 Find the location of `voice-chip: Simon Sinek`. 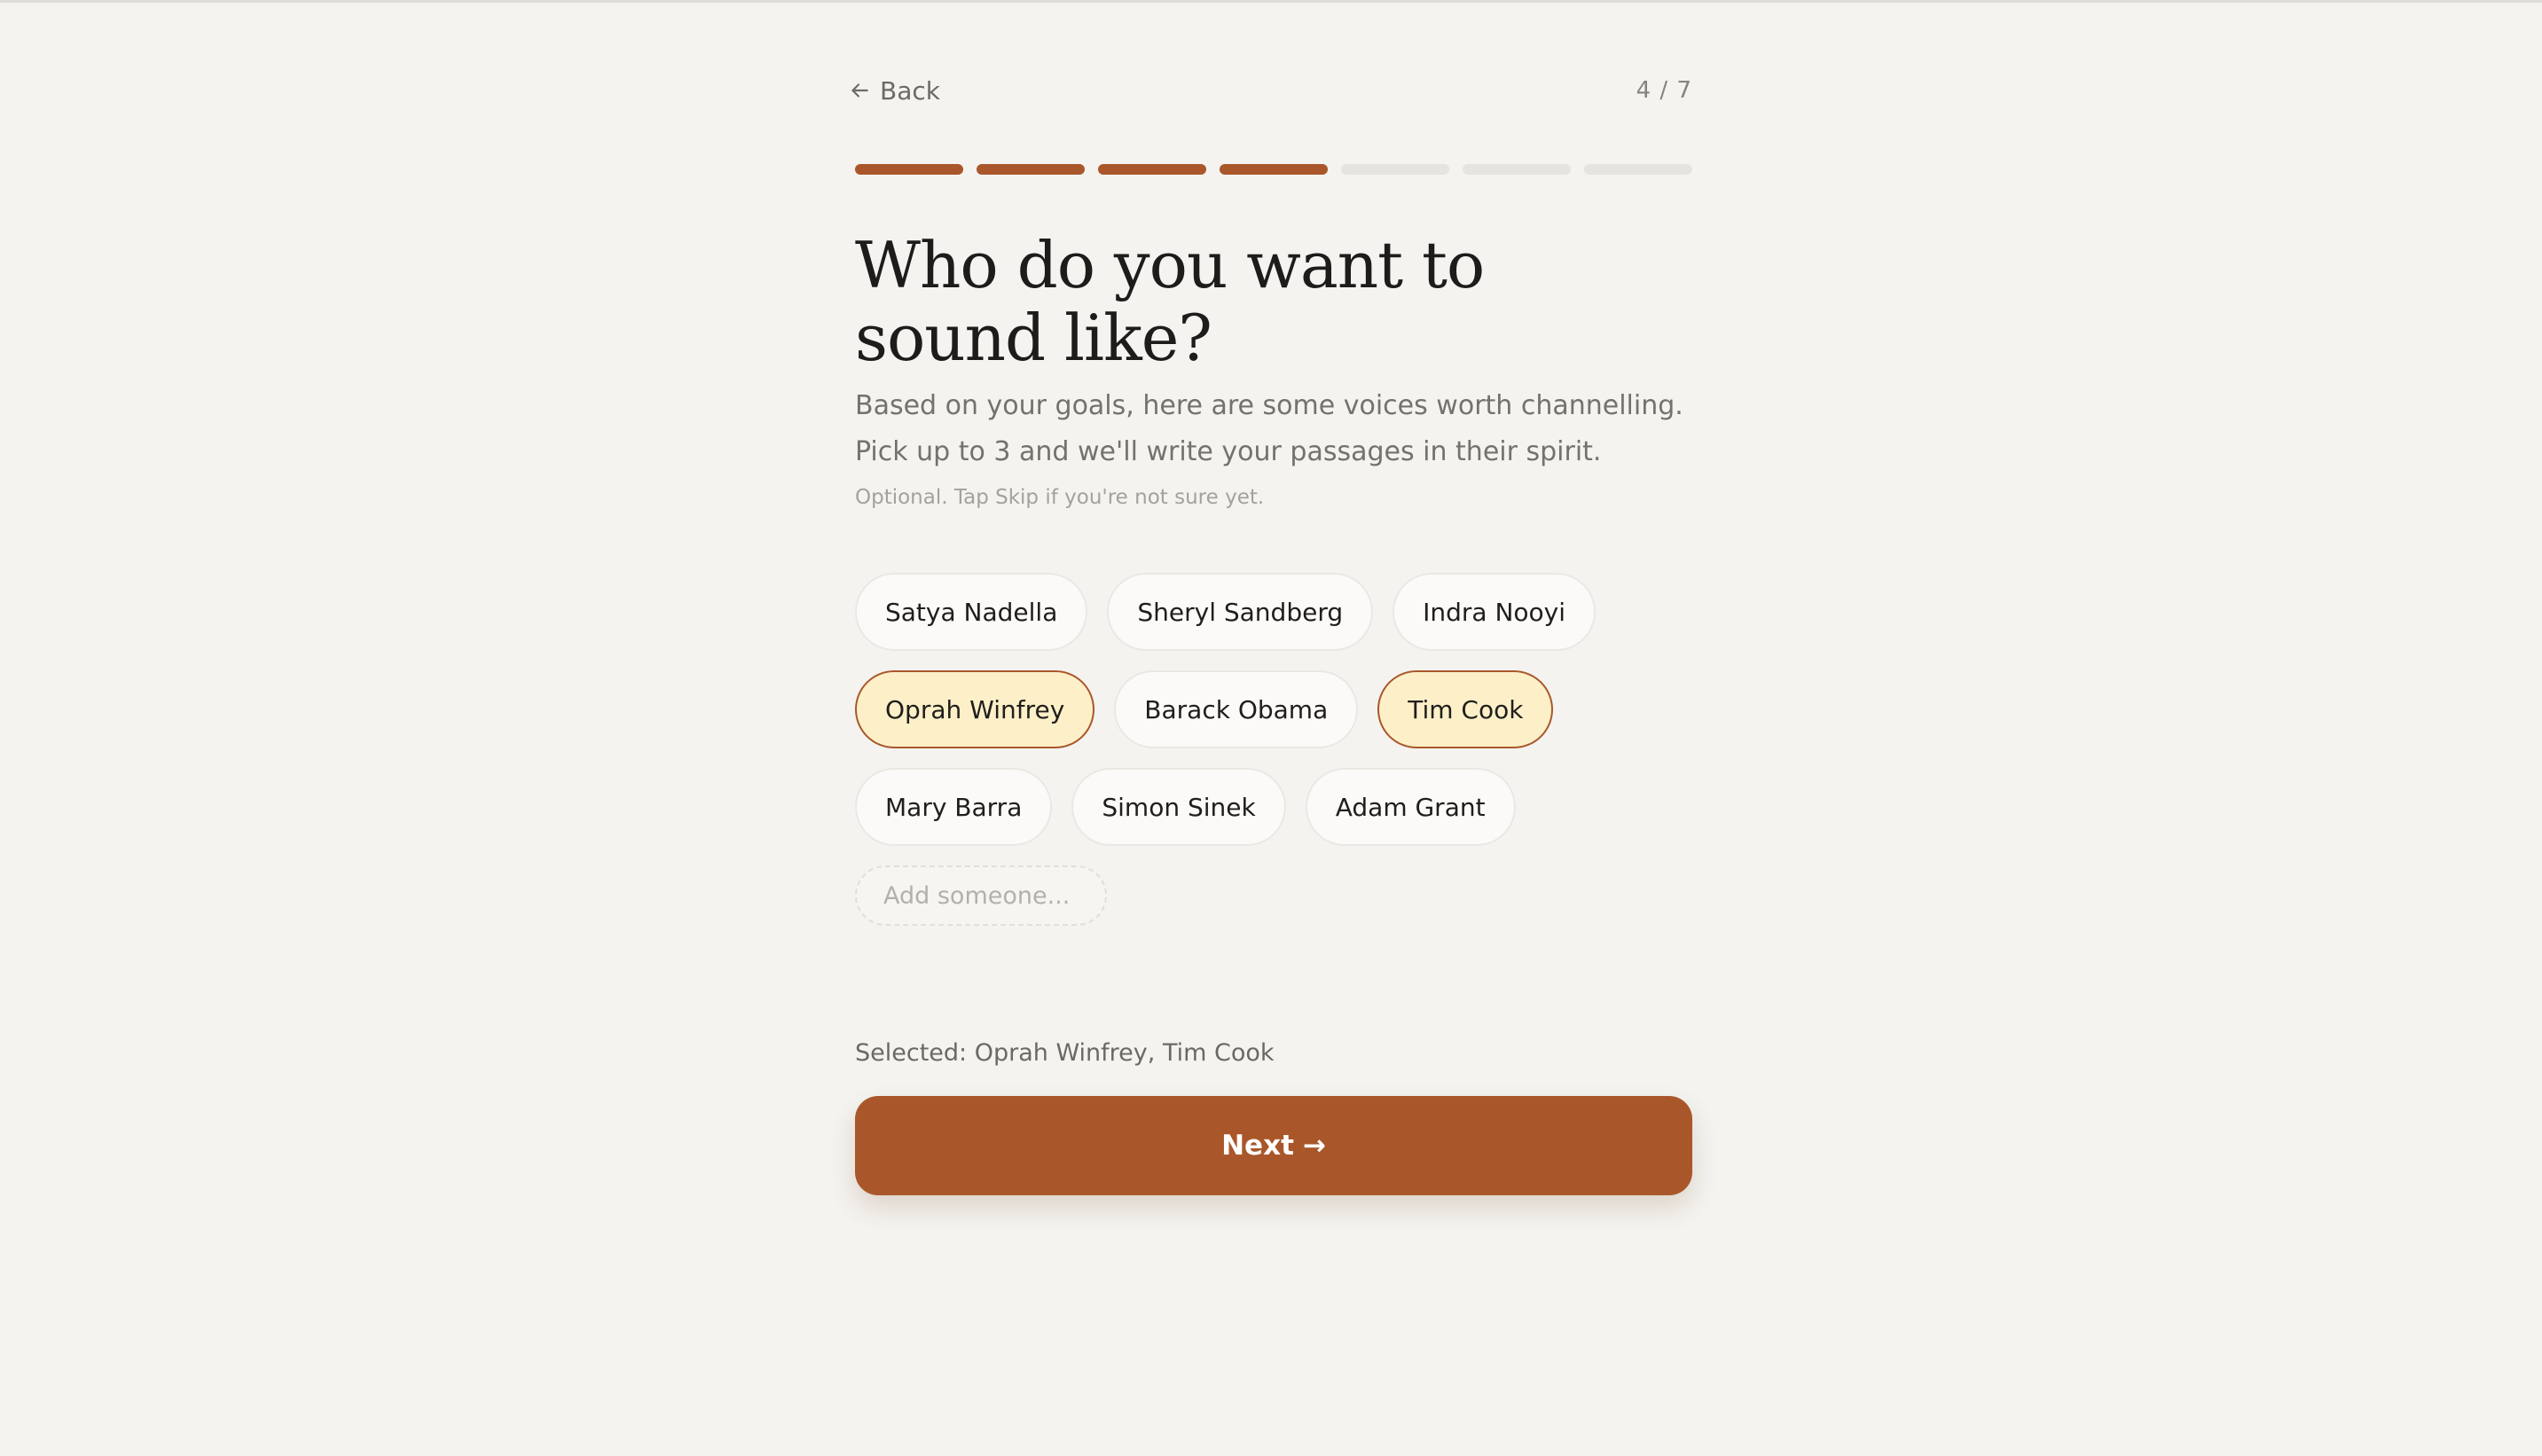

voice-chip: Simon Sinek is located at coordinates (1178, 807).